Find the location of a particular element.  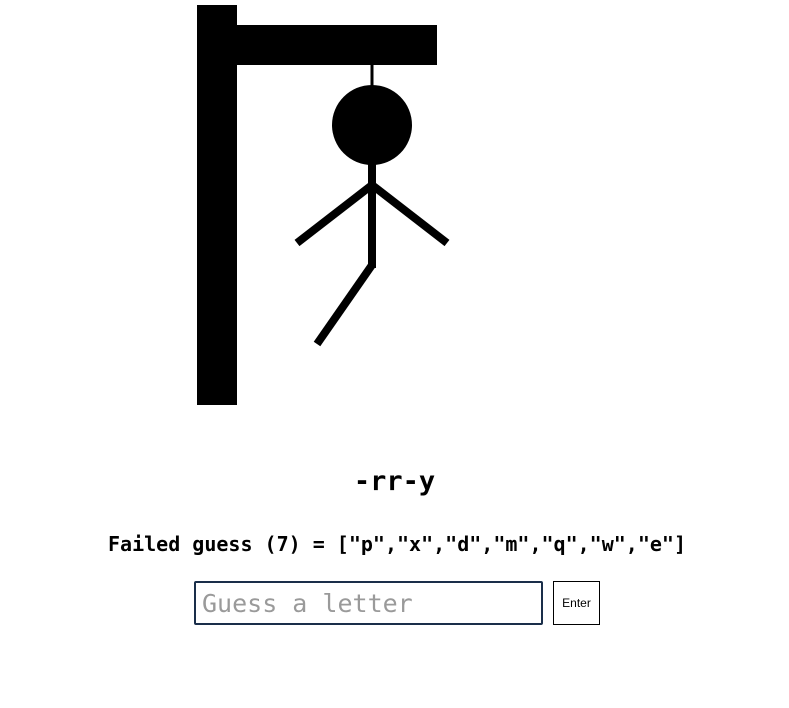

gallows-post is located at coordinates (217, 205).